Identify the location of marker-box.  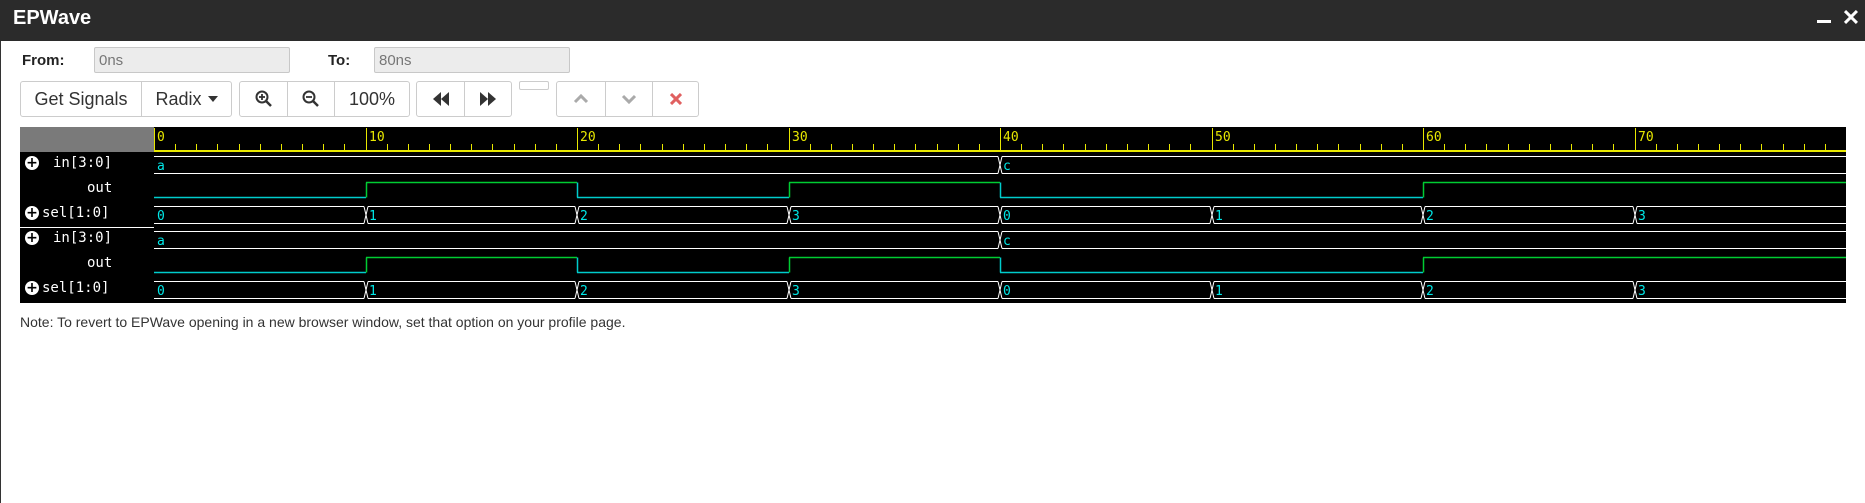
(534, 85).